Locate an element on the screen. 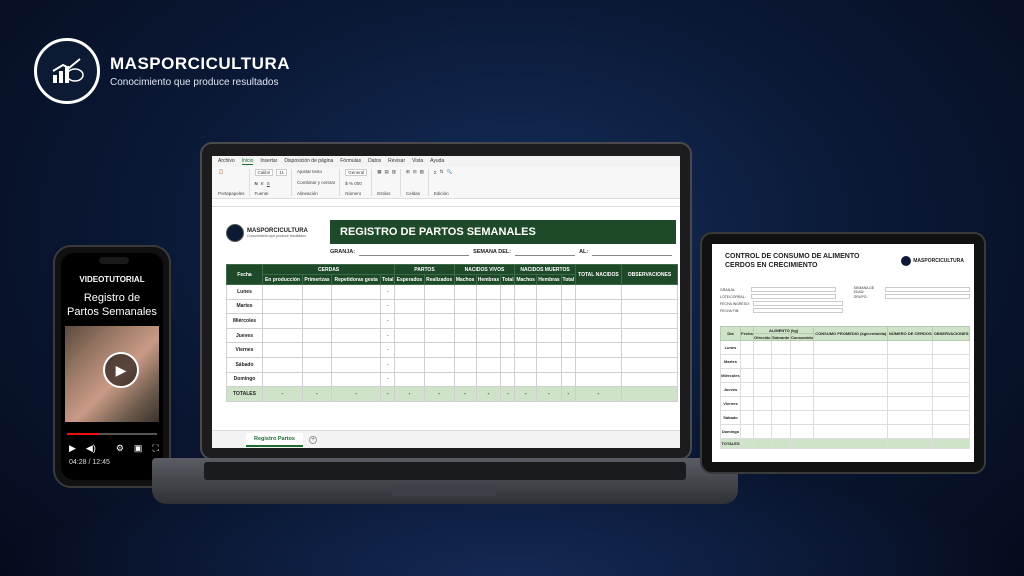  find-icon: 🔍 is located at coordinates (449, 172).